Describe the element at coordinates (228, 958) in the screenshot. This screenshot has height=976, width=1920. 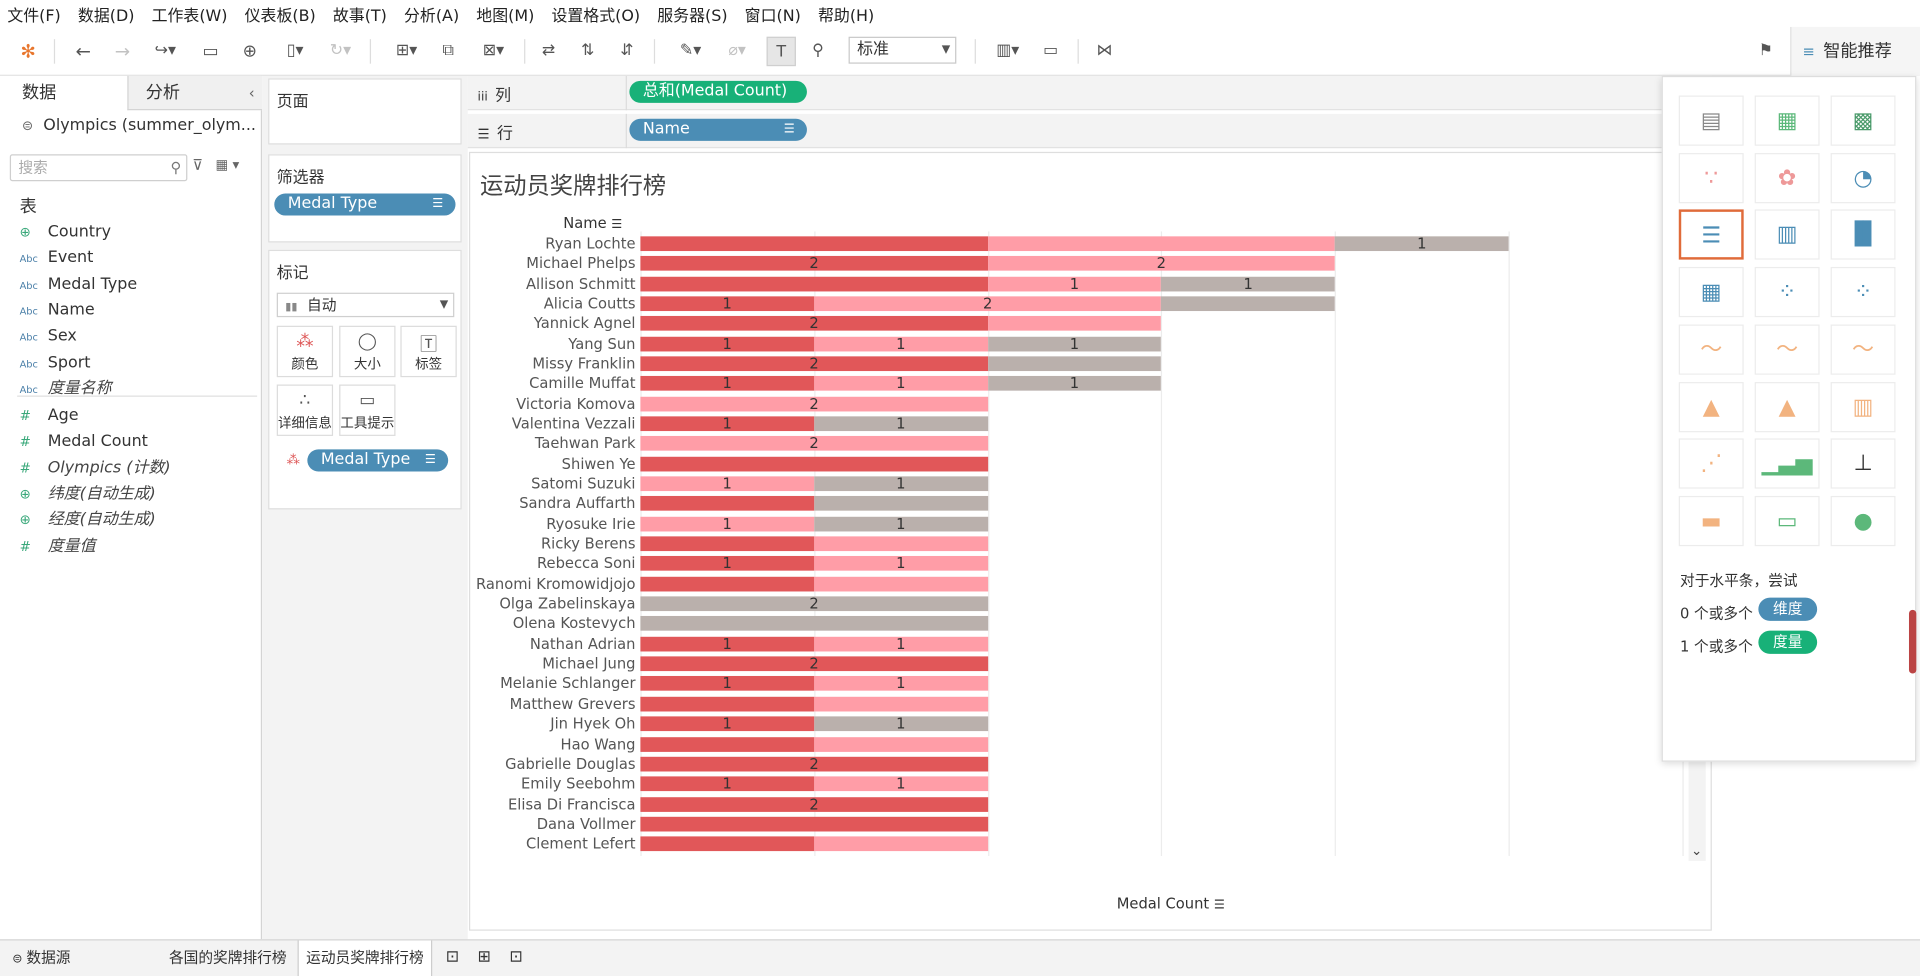
I see `tab-sheet-countries: 各国的奖牌排行榜` at that location.